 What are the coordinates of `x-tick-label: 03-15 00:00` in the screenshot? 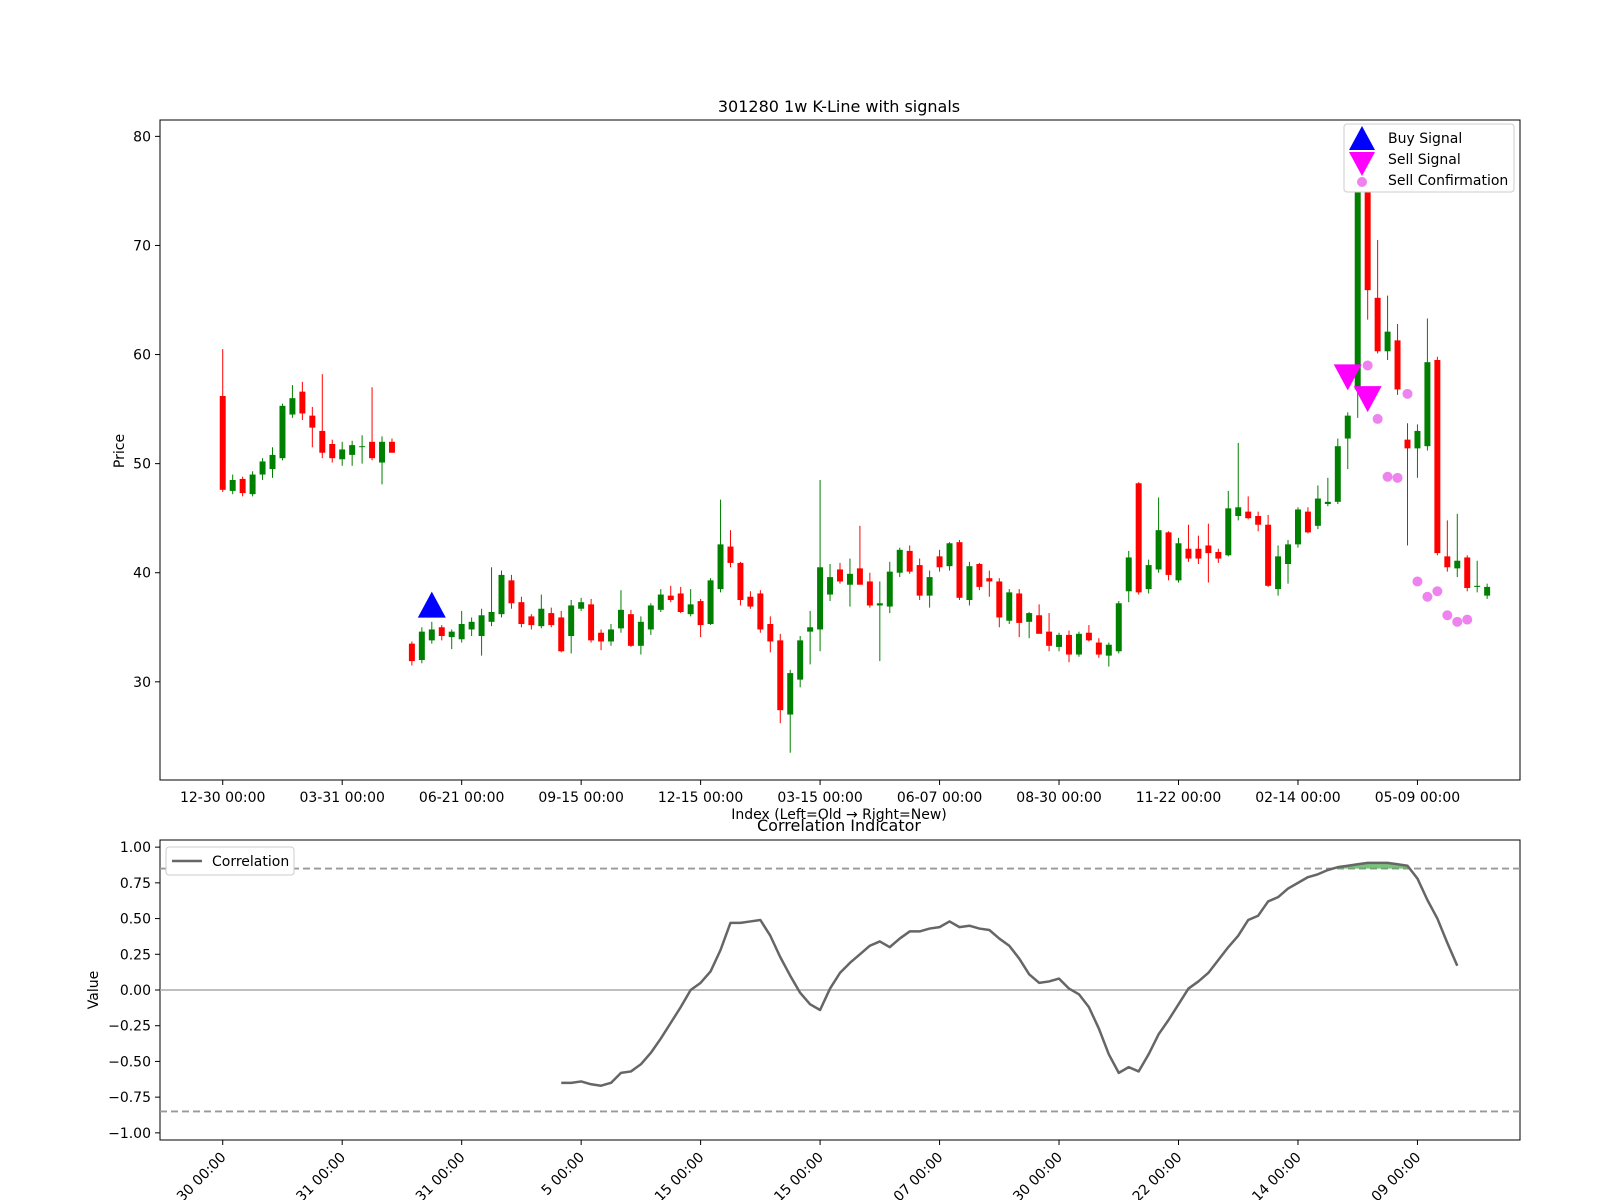 It's located at (819, 798).